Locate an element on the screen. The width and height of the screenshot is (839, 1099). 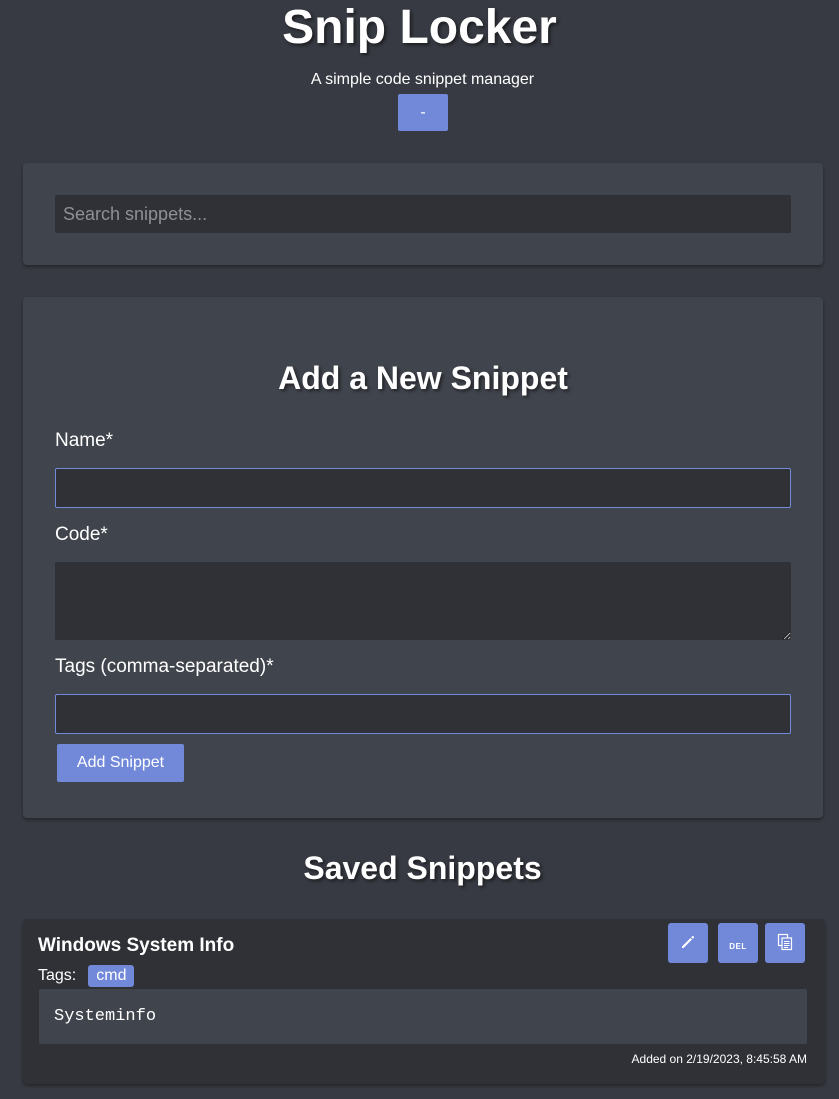
snippet-tags: Tags: cmd is located at coordinates (86, 976).